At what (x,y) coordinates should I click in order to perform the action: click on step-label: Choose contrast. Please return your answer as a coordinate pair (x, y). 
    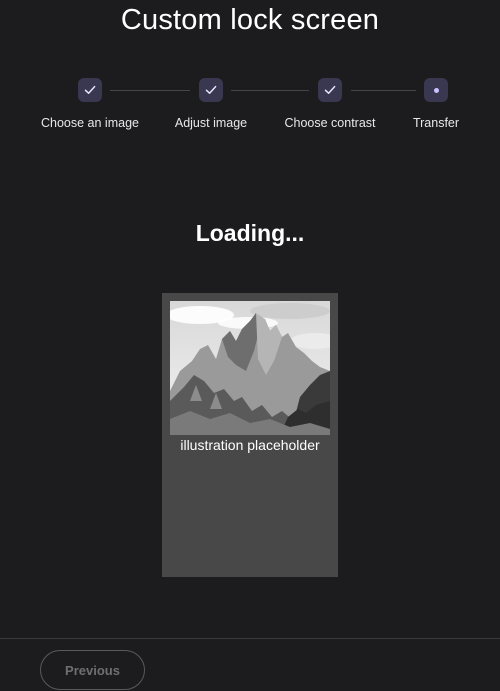
    Looking at the image, I should click on (330, 123).